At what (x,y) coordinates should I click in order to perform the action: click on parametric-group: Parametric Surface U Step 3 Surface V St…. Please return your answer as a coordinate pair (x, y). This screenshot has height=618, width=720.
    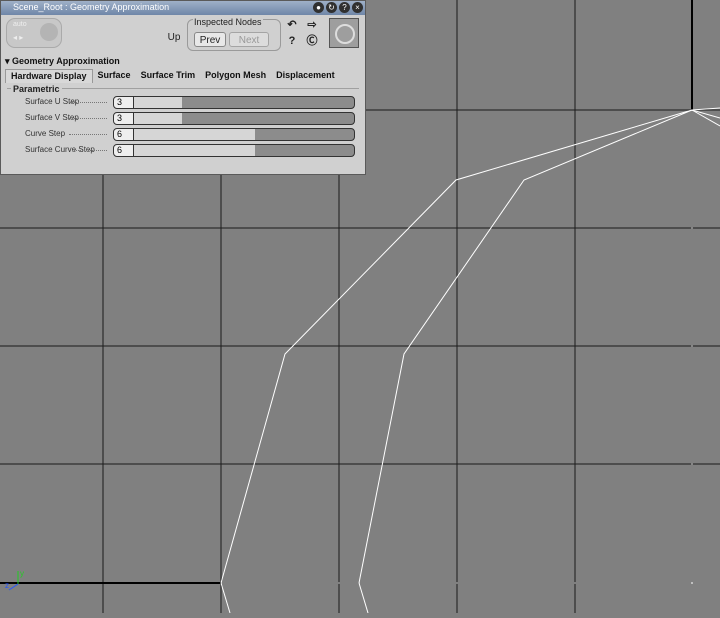
    Looking at the image, I should click on (183, 125).